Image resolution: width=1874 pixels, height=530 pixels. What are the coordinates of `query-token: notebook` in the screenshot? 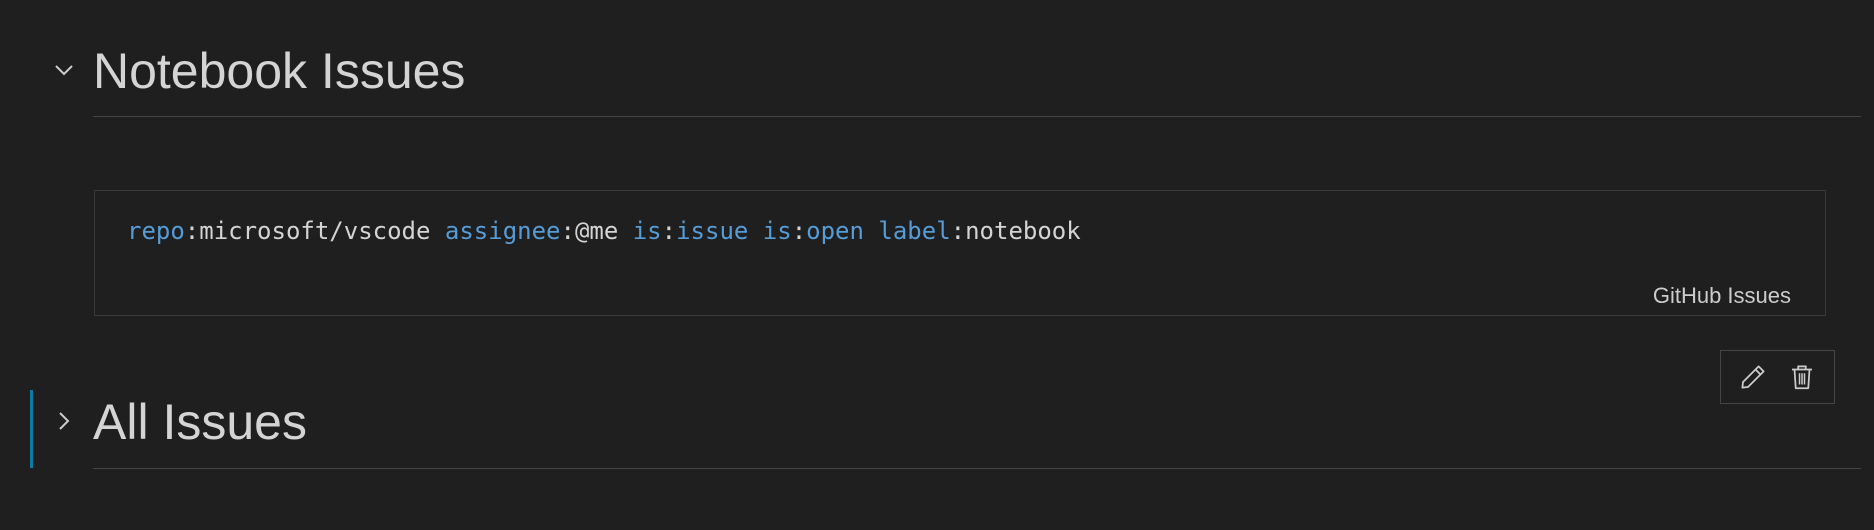 It's located at (1023, 231).